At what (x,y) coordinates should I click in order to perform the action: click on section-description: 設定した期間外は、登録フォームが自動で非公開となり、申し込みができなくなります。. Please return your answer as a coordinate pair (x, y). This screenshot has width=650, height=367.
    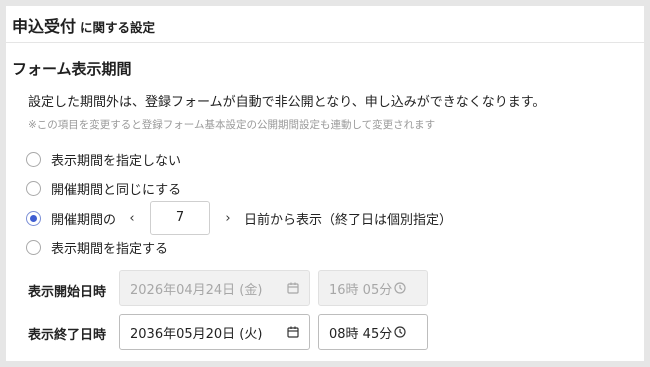
    Looking at the image, I should click on (287, 102).